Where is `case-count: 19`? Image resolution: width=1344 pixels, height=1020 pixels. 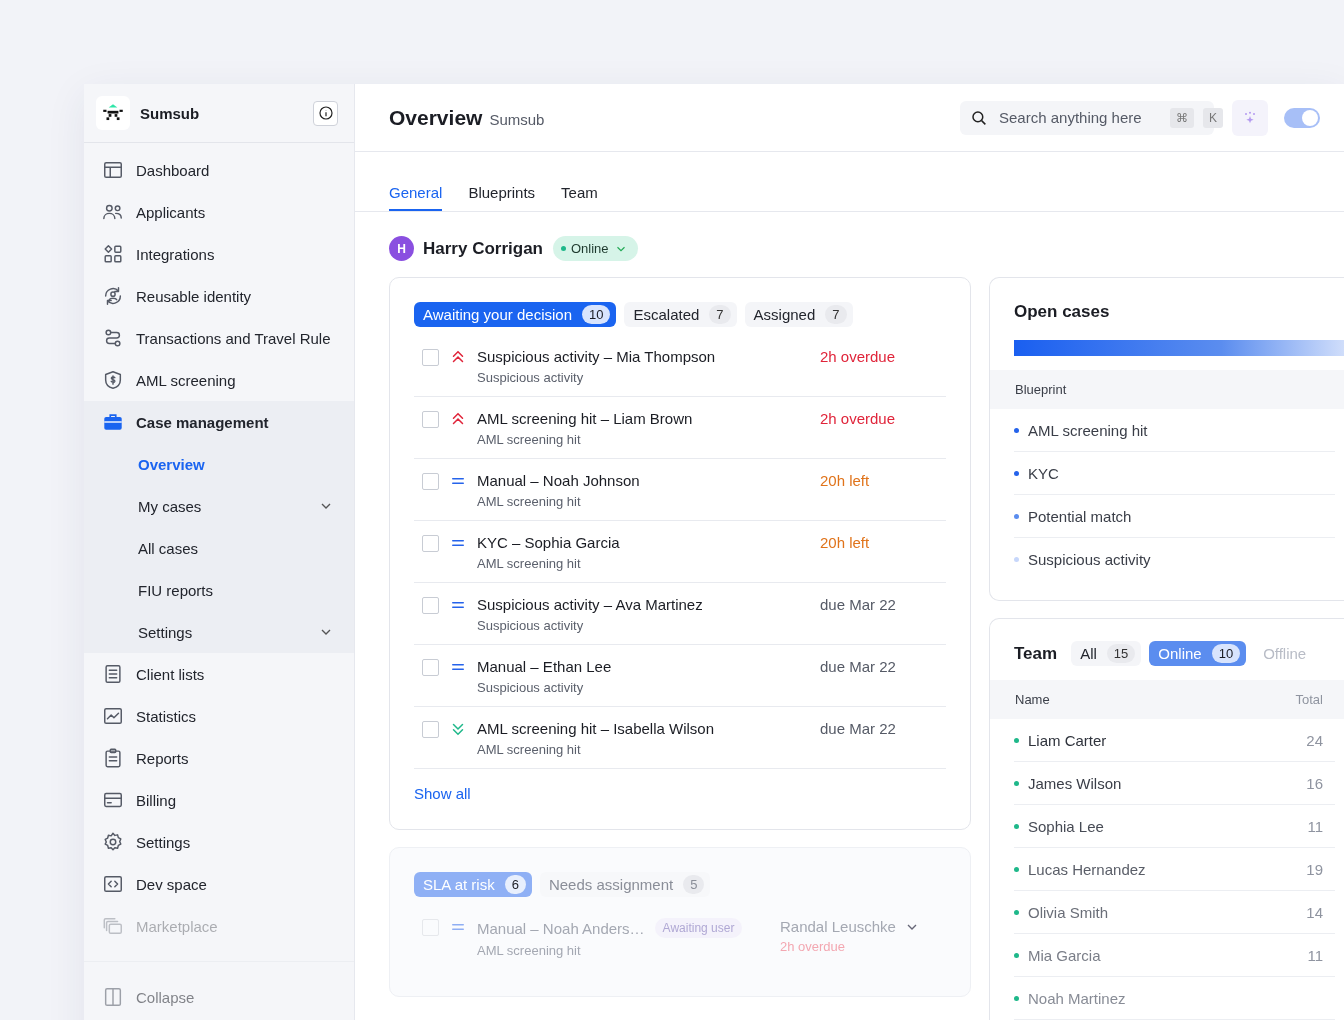
case-count: 19 is located at coordinates (1314, 869).